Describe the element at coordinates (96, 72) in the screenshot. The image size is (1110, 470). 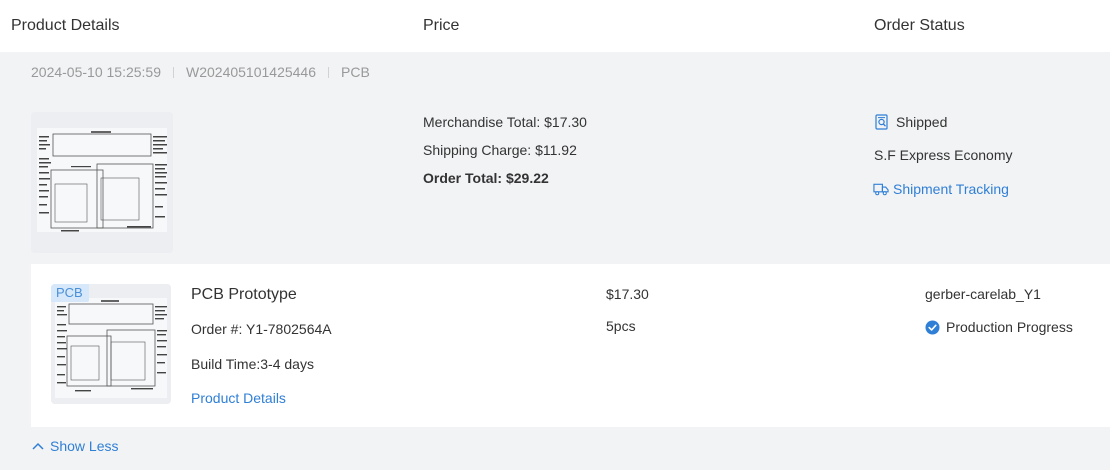
I see `order-date: 2024-05-10 15:25:59` at that location.